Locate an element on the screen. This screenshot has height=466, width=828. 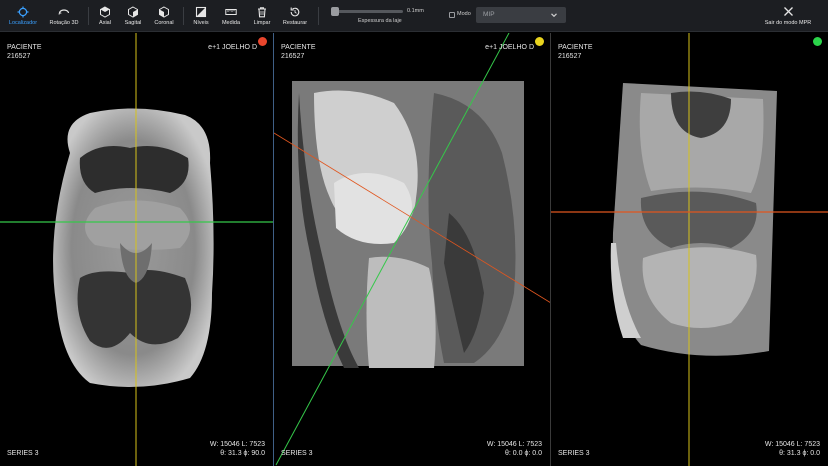
clear-button: Limpar is located at coordinates (262, 16).